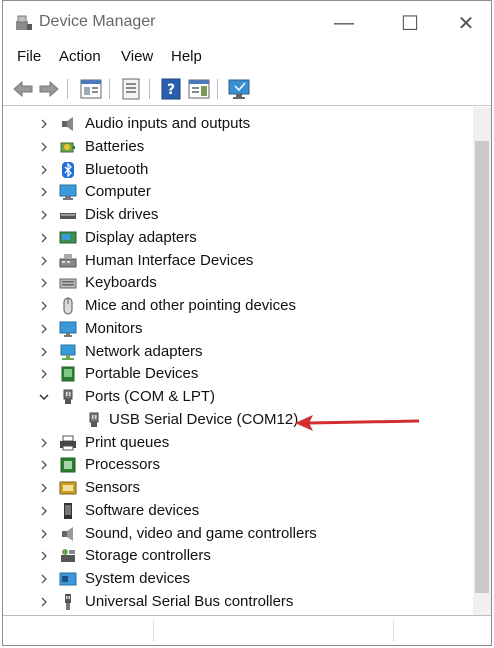 Image resolution: width=494 pixels, height=648 pixels. Describe the element at coordinates (68, 579) in the screenshot. I see `system-device-icon` at that location.